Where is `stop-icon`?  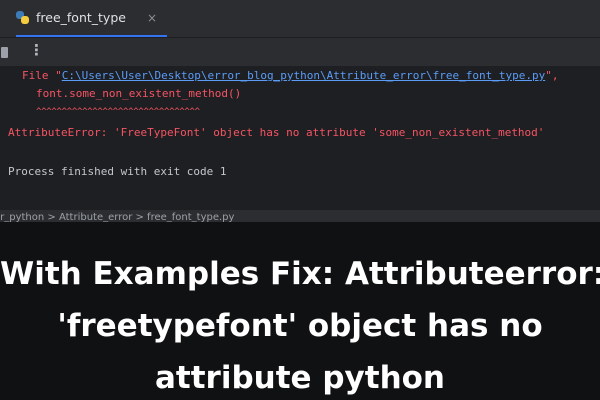 stop-icon is located at coordinates (4, 52).